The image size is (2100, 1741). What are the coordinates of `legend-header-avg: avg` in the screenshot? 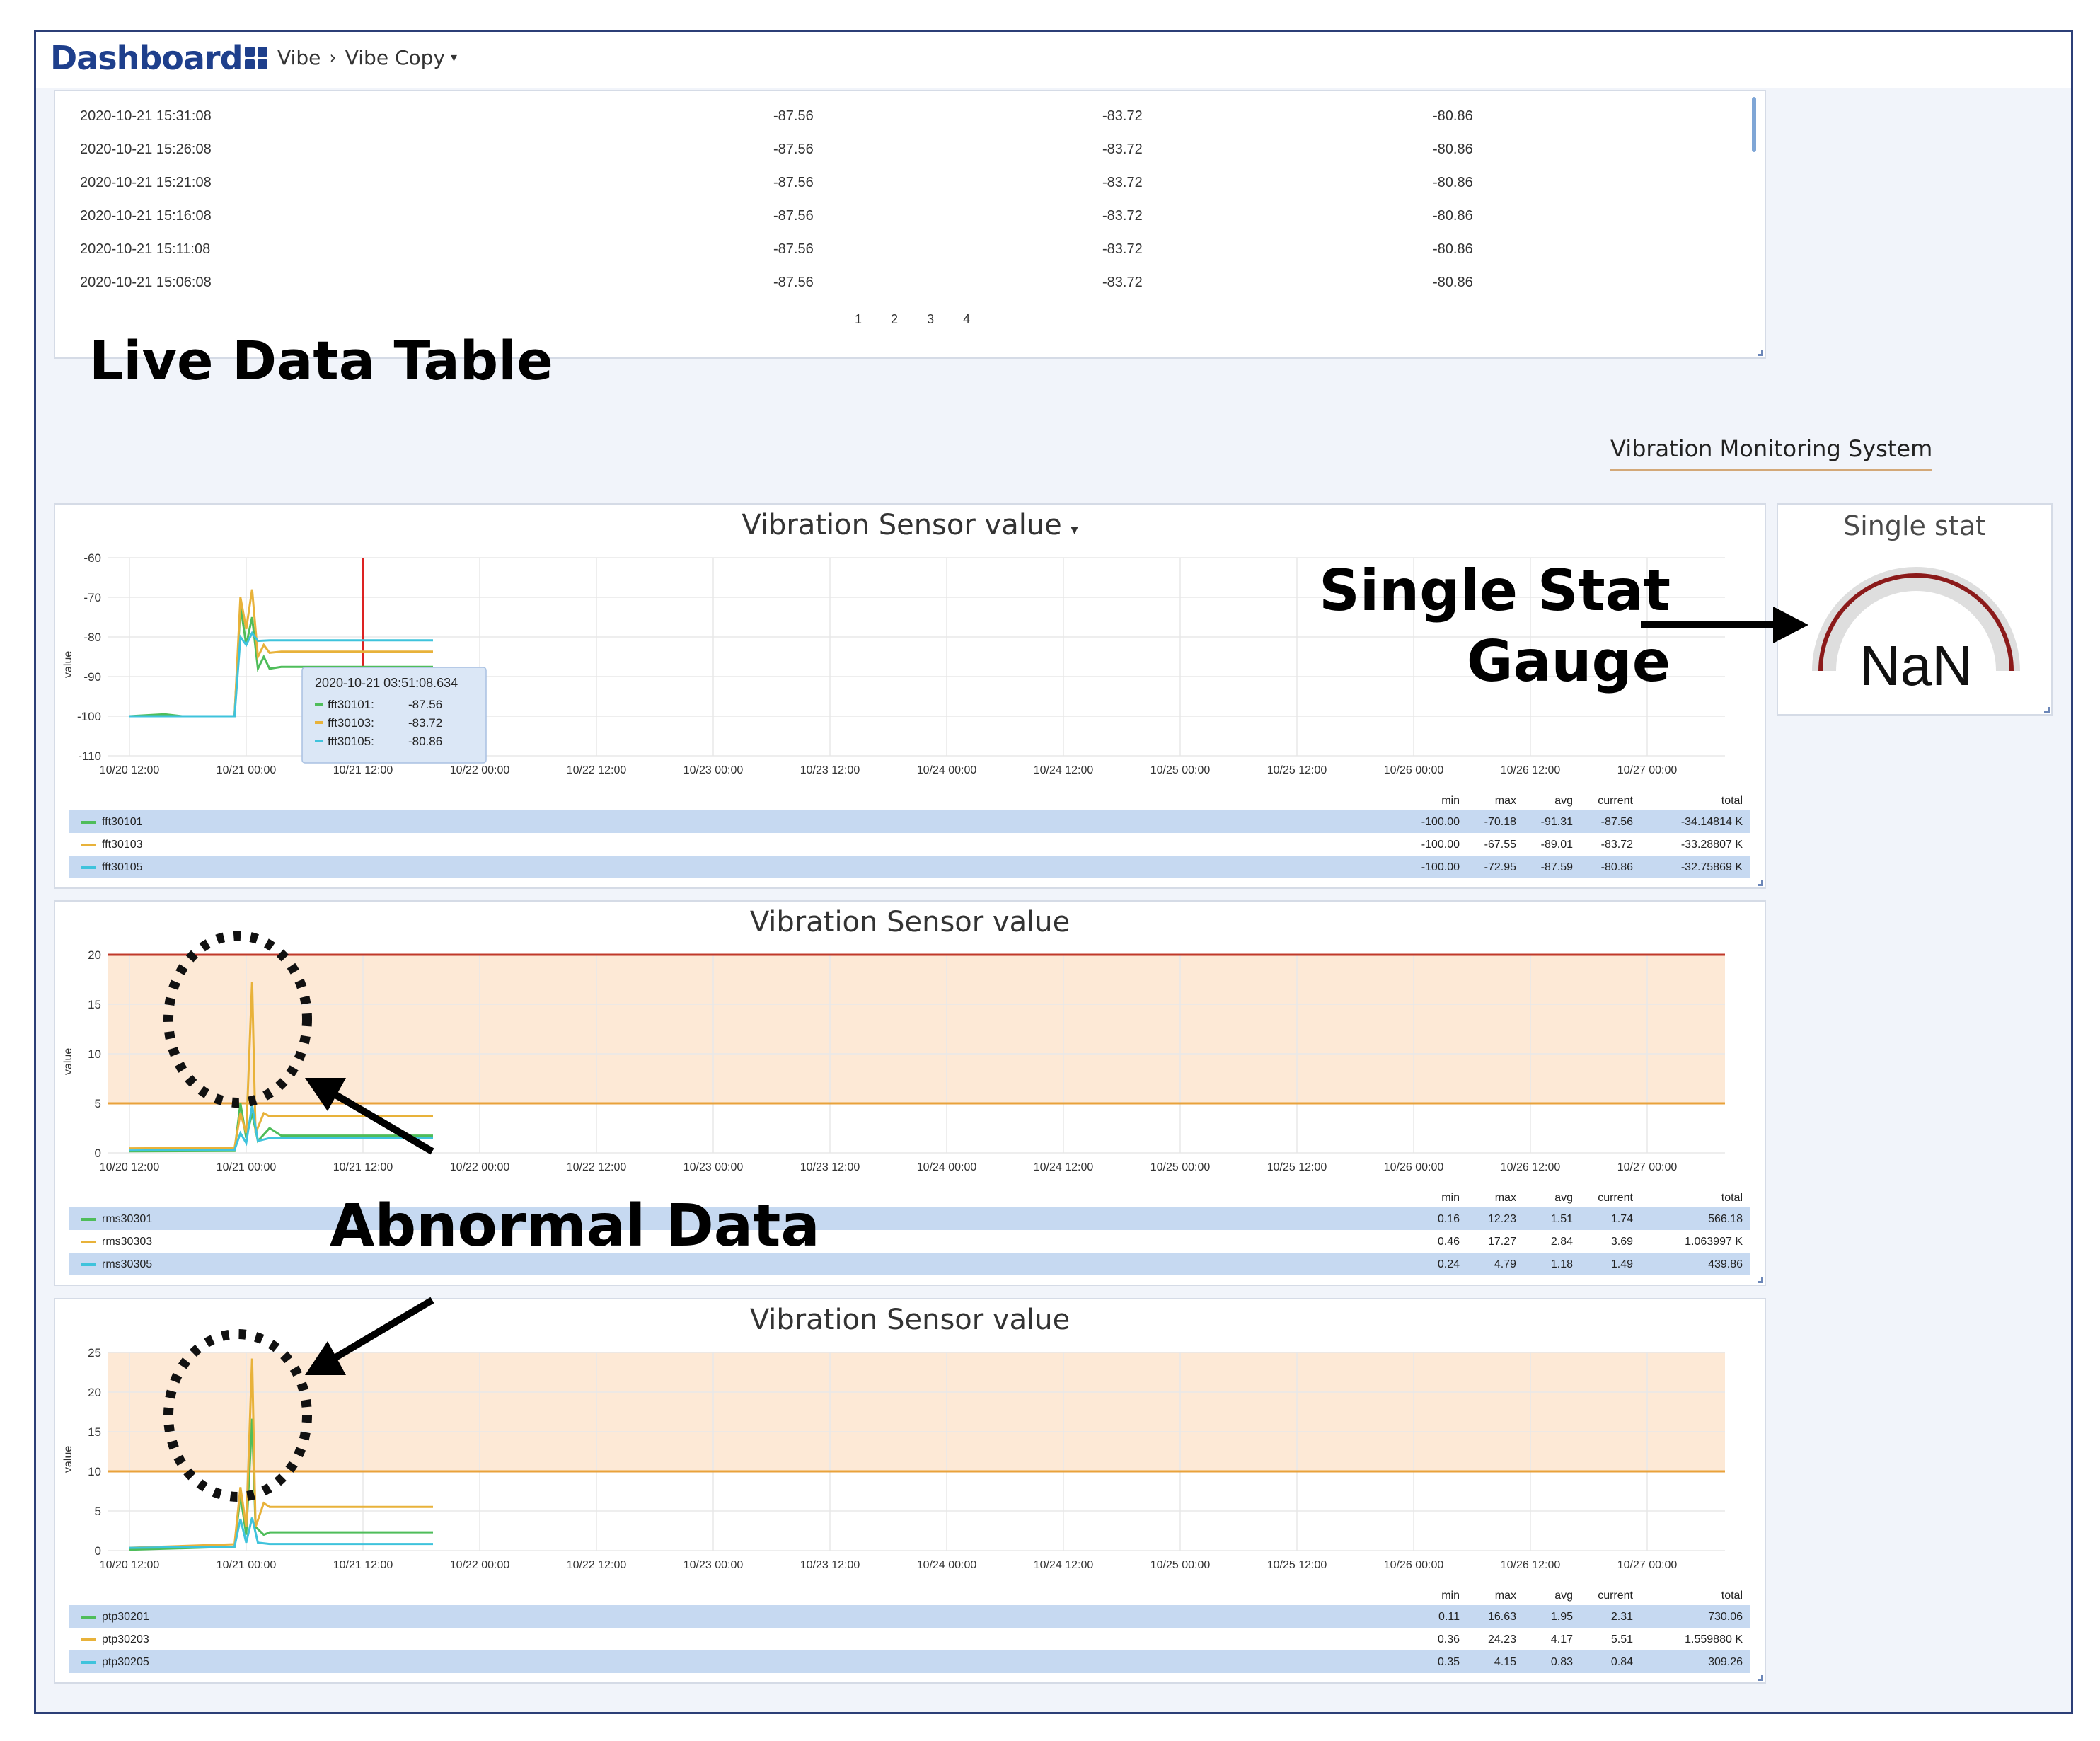 It's located at (1563, 1596).